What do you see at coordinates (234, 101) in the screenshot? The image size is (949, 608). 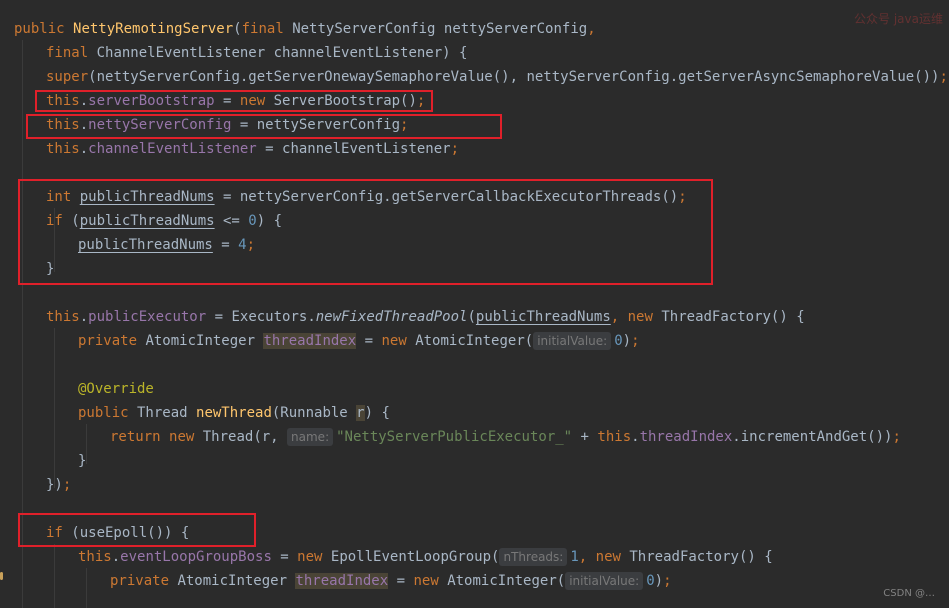 I see `highlight-box-server-bootstrap` at bounding box center [234, 101].